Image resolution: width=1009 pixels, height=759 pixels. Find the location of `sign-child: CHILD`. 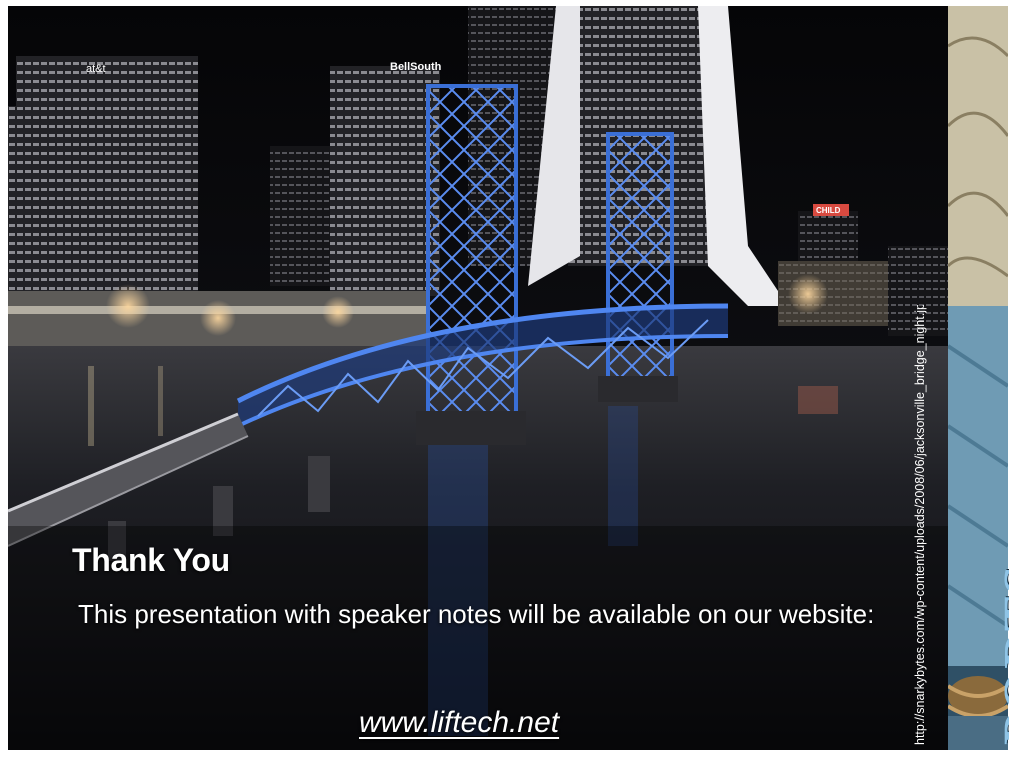

sign-child: CHILD is located at coordinates (828, 210).